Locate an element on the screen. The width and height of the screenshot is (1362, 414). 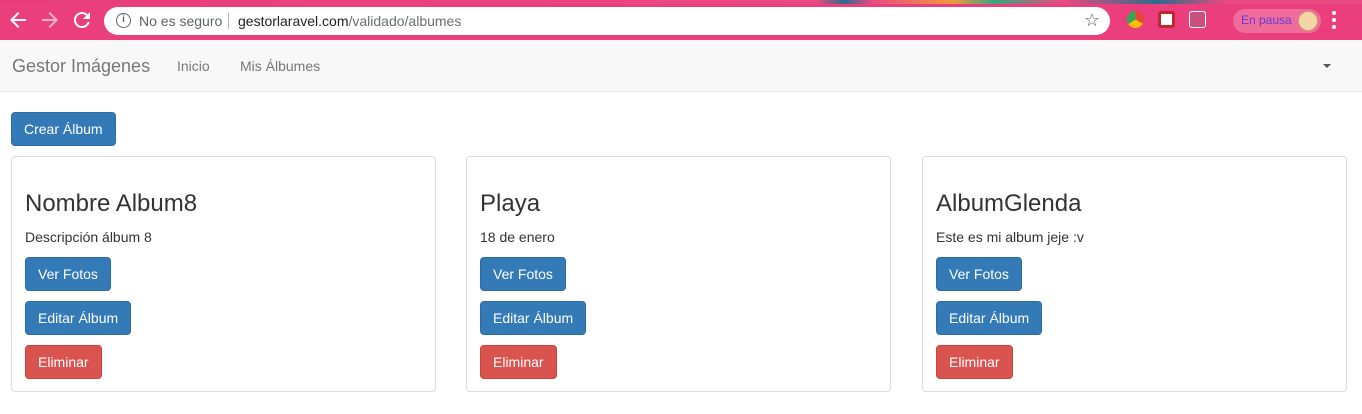
profile-button: En pausa is located at coordinates (1277, 21).